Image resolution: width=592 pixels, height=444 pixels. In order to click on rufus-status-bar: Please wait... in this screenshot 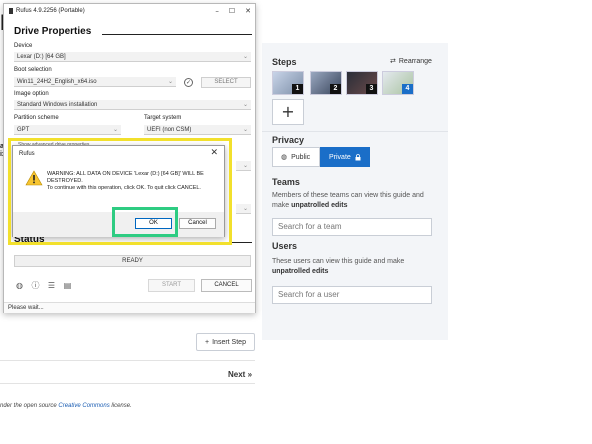, I will do `click(129, 307)`.